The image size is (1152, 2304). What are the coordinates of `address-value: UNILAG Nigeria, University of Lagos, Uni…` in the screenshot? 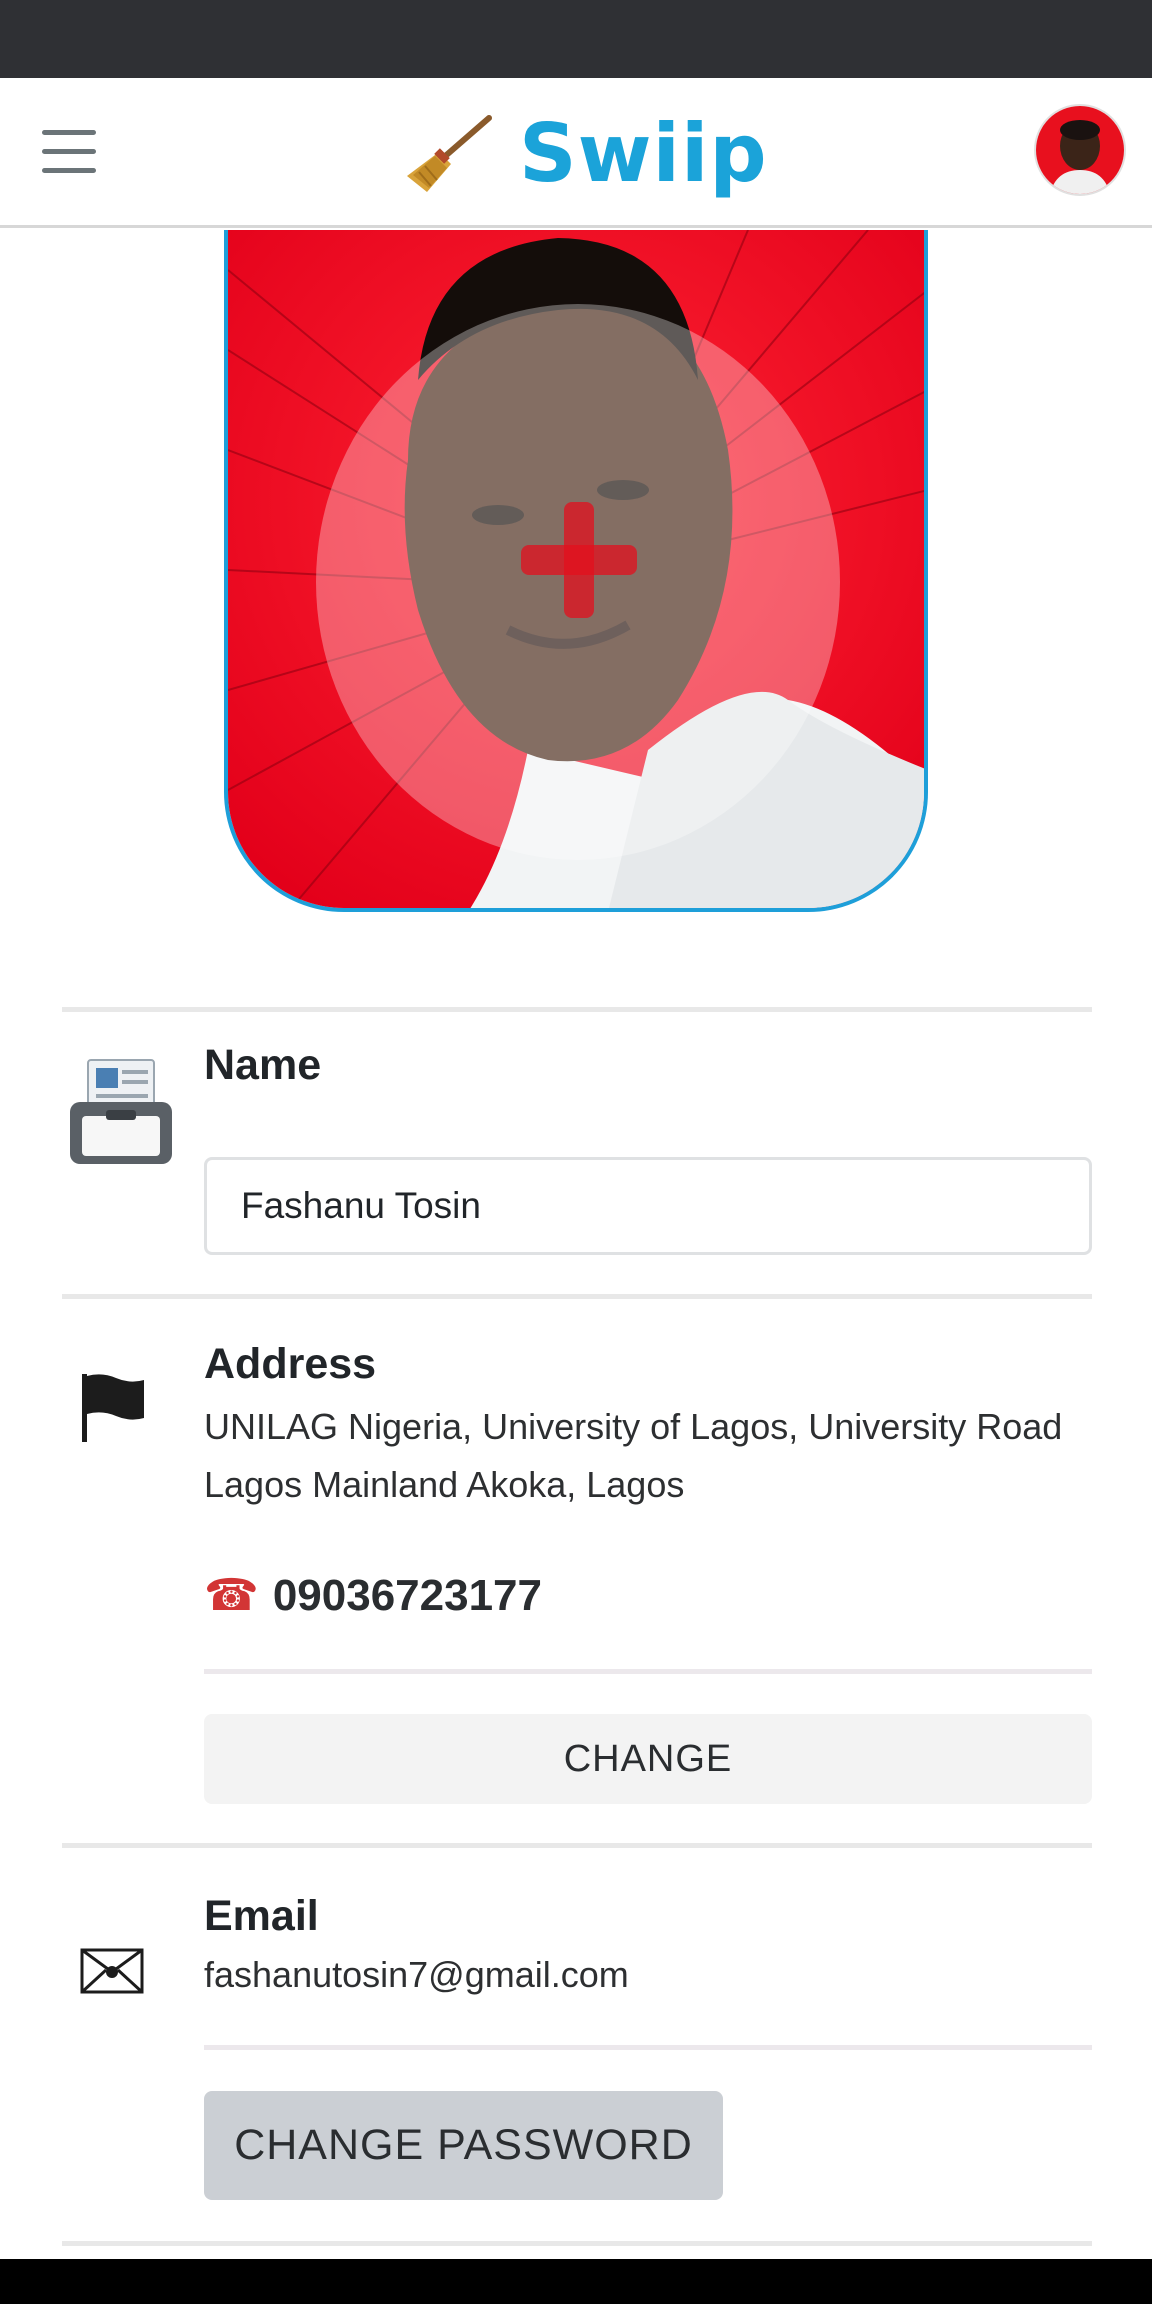 It's located at (633, 1455).